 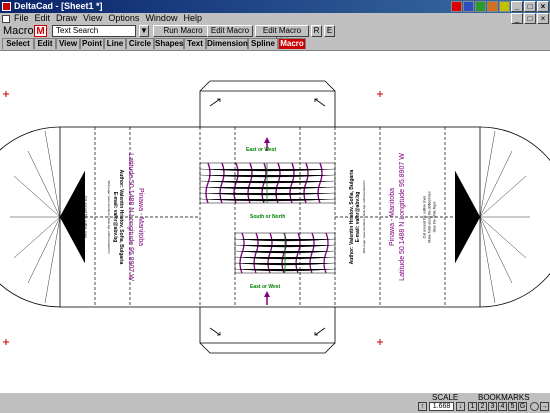 What do you see at coordinates (85, 217) in the screenshot?
I see `cut-note-left: Cut around the outline lines` at bounding box center [85, 217].